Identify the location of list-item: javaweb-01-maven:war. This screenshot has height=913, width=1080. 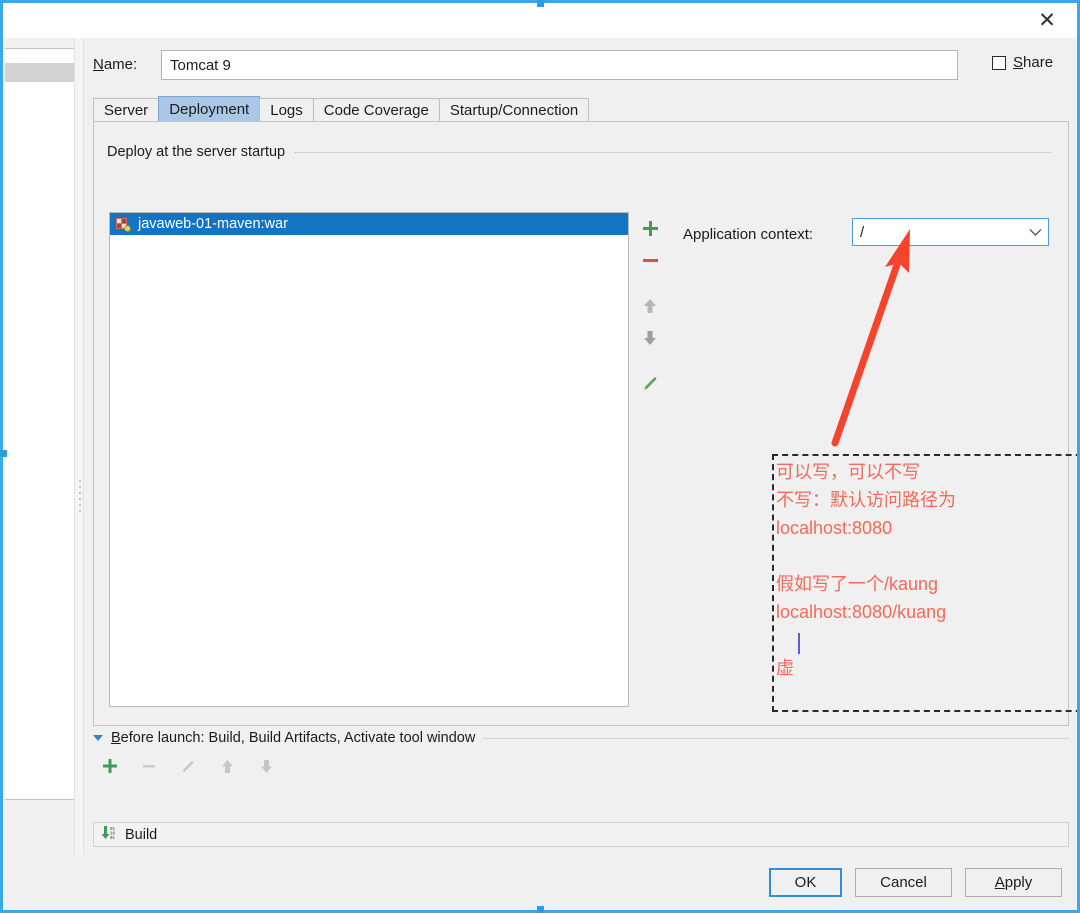
(369, 224).